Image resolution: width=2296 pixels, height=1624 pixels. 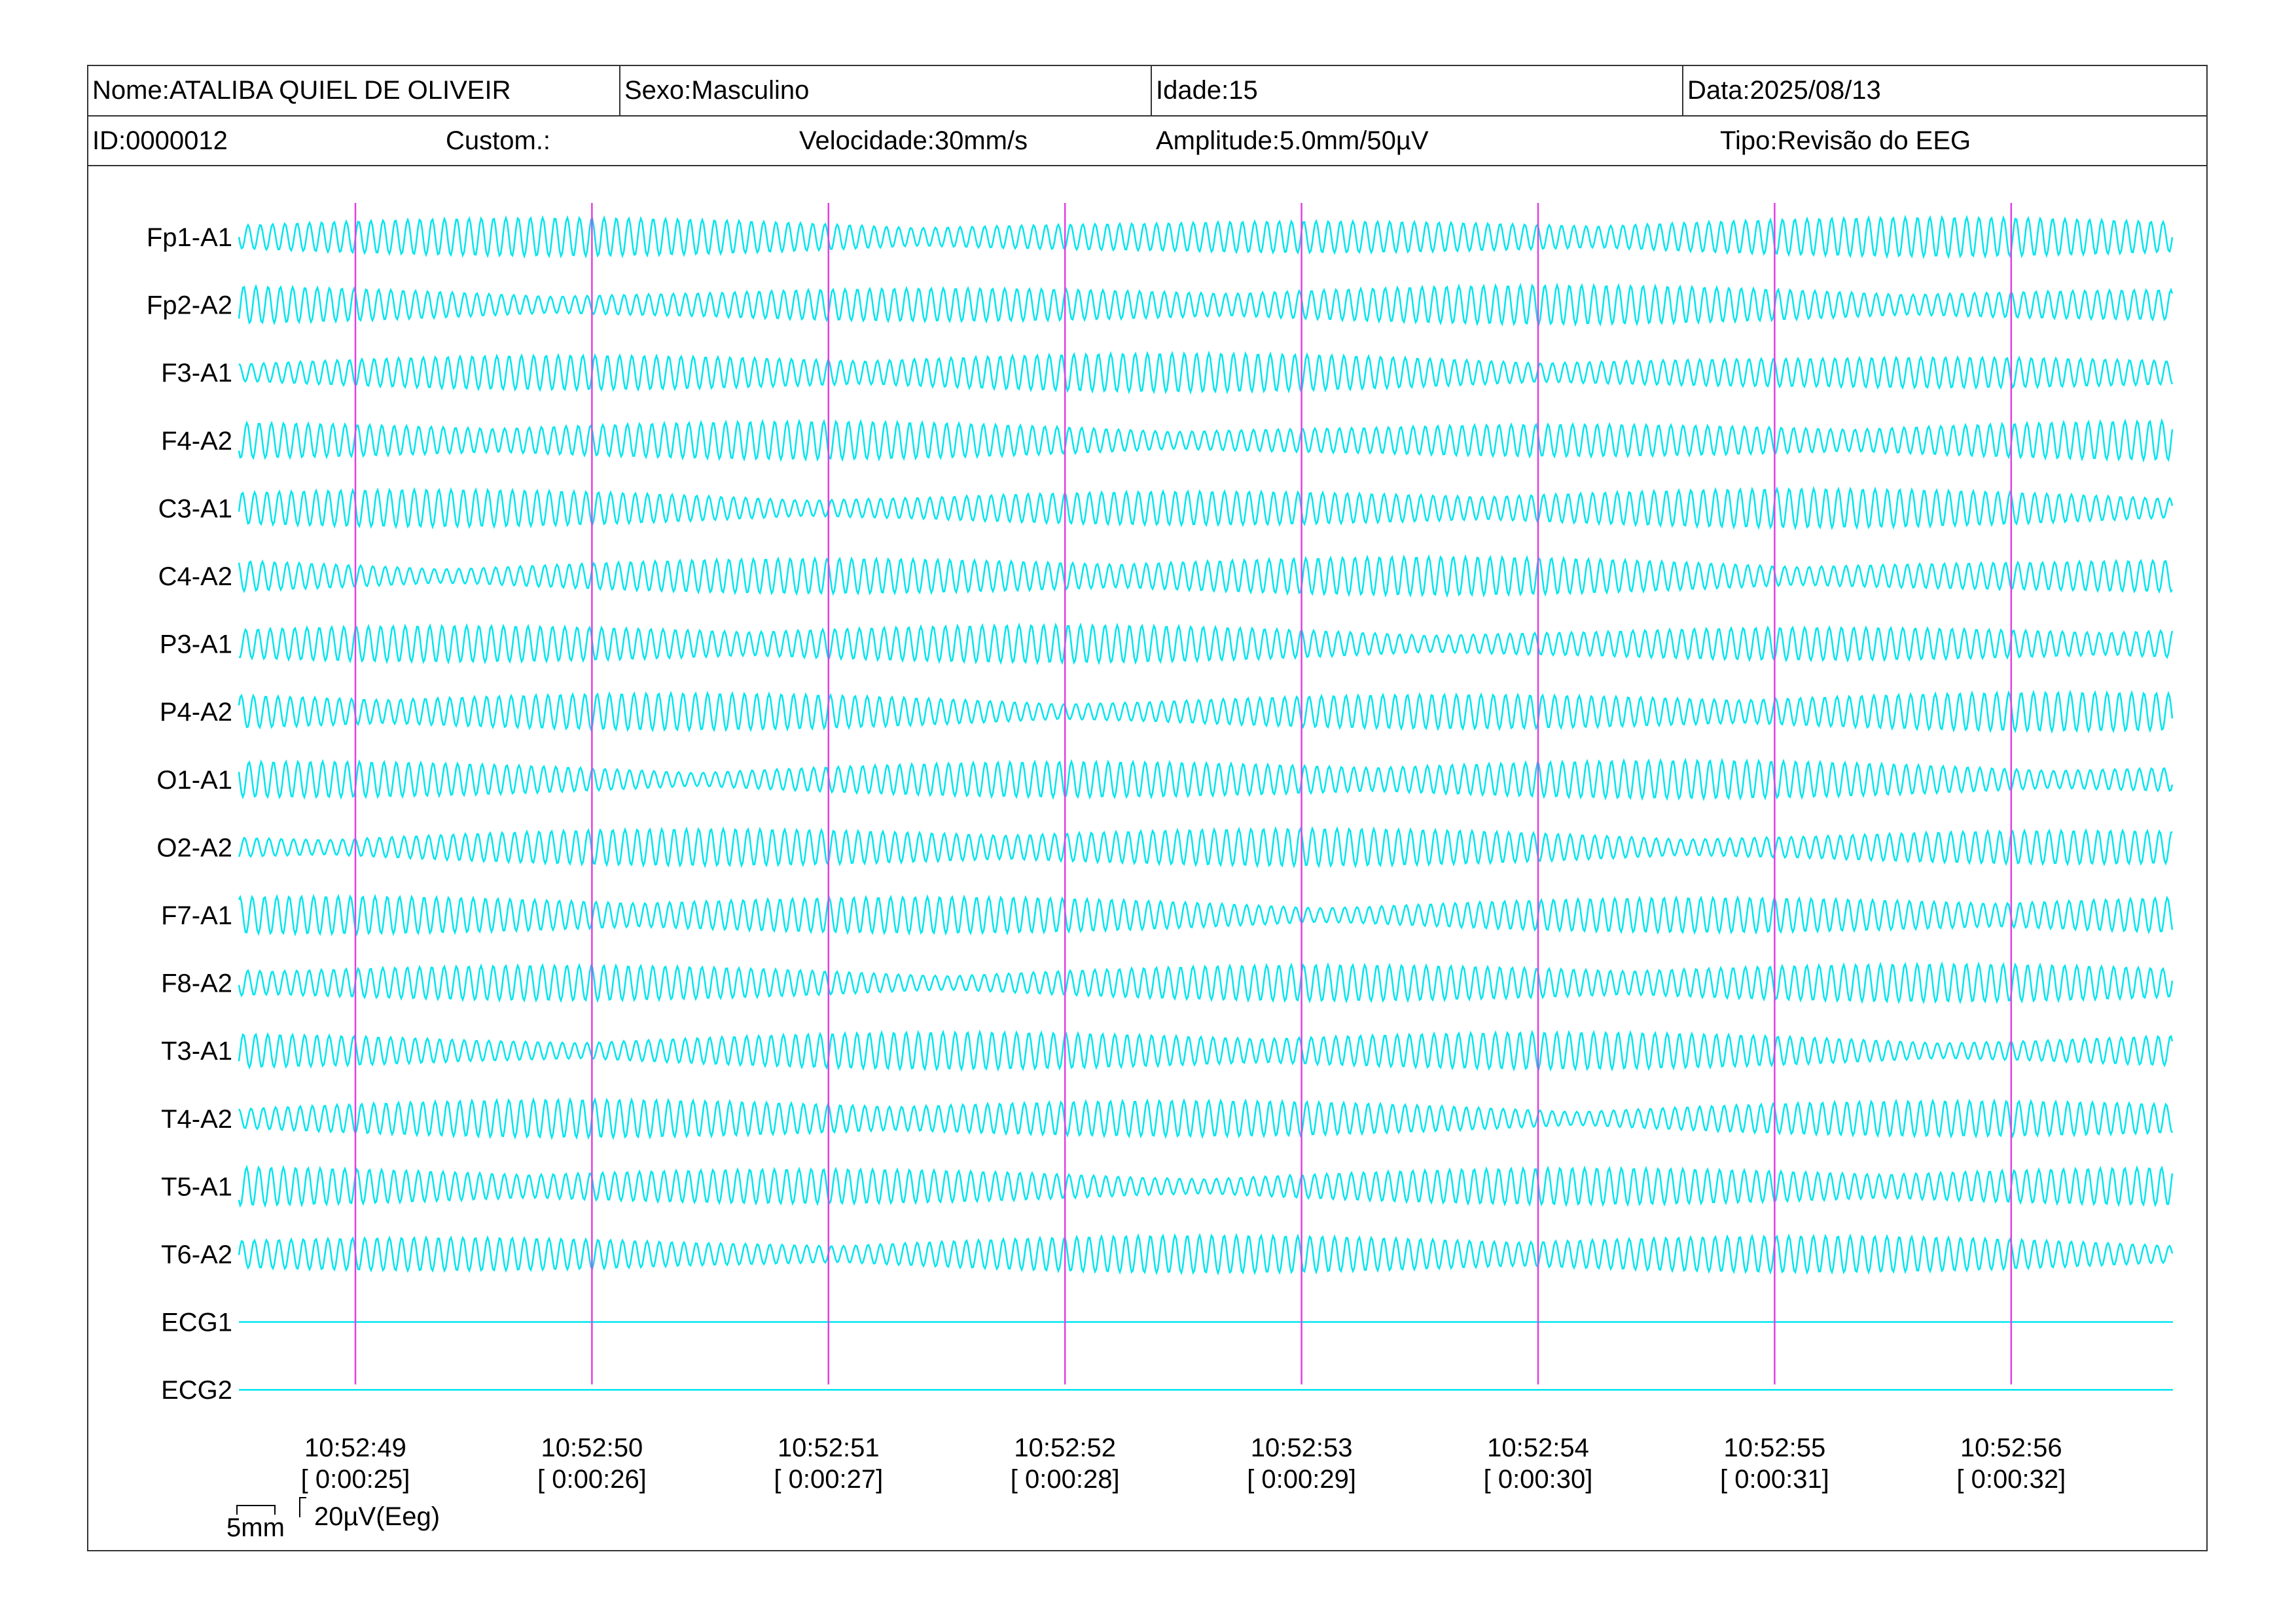 What do you see at coordinates (1538, 1448) in the screenshot?
I see `time-marker-clock: 10:52:54` at bounding box center [1538, 1448].